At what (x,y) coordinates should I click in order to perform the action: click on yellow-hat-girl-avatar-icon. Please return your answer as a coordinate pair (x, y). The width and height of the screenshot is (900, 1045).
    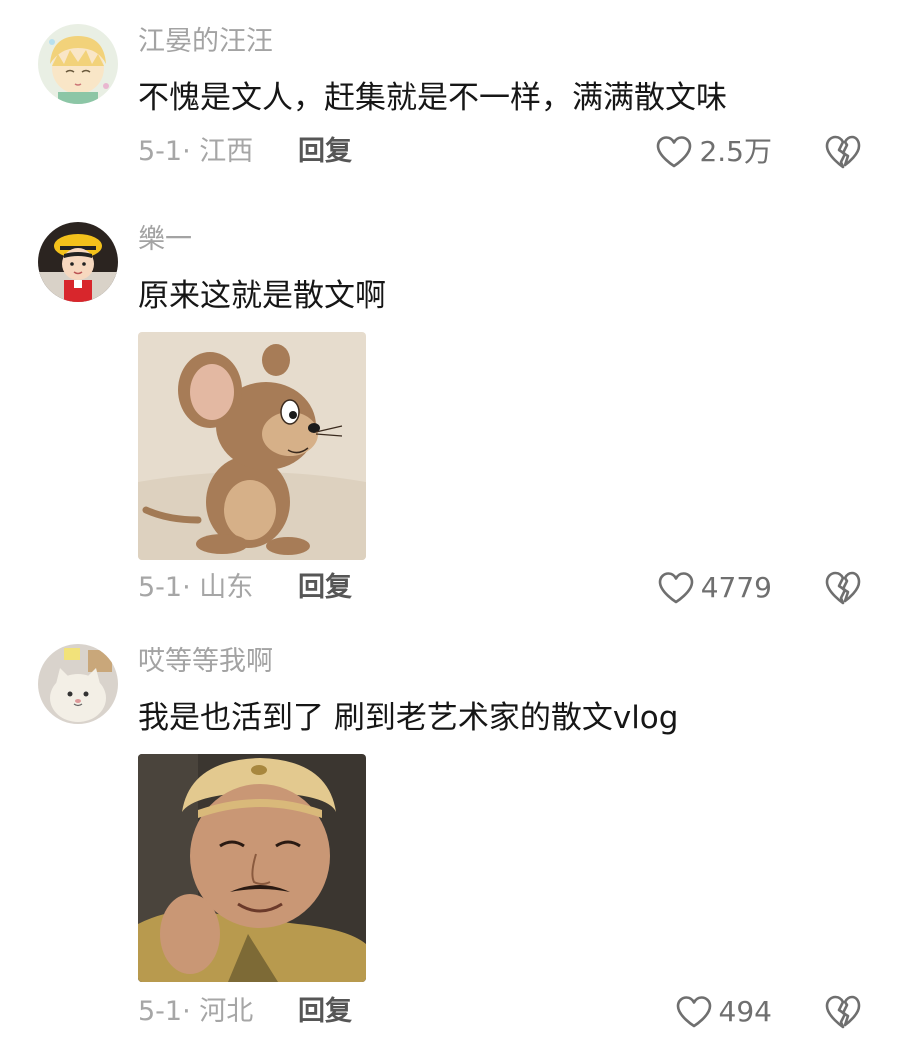
    Looking at the image, I should click on (78, 262).